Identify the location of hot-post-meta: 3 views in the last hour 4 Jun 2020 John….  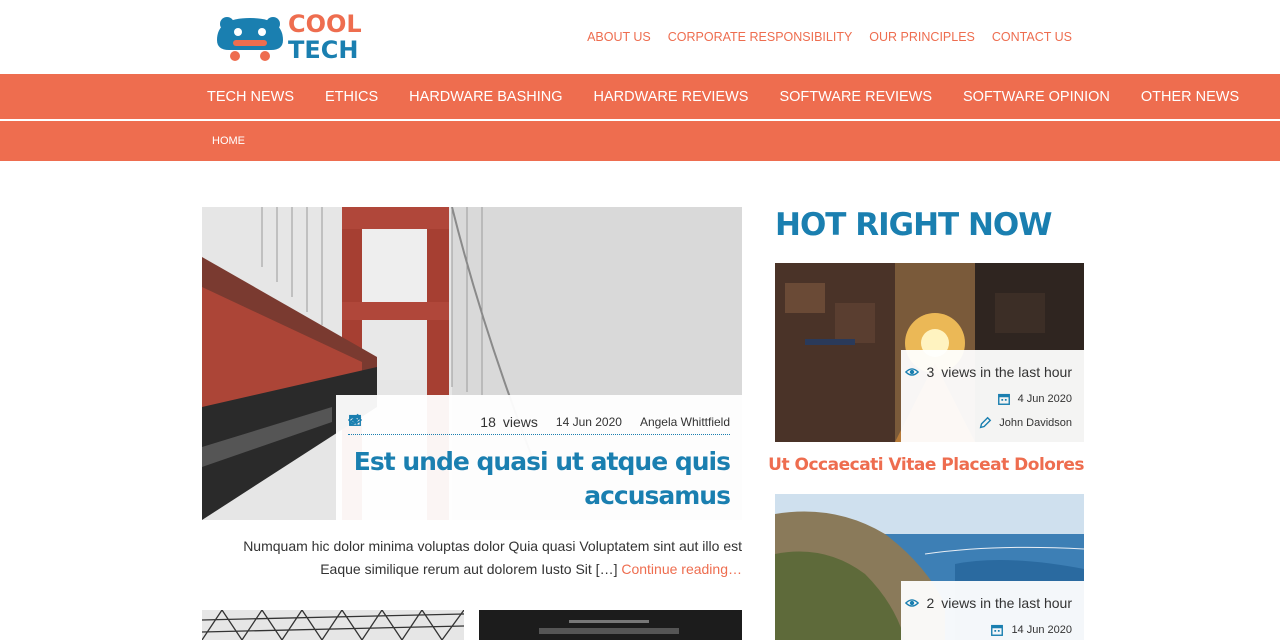
(992, 396).